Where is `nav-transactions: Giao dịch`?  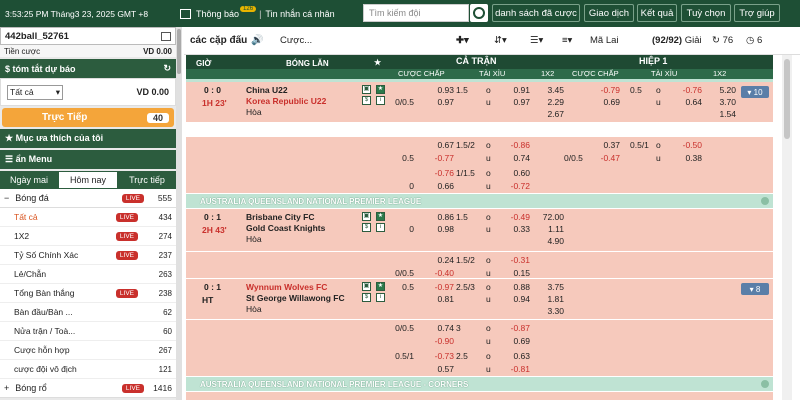 nav-transactions: Giao dịch is located at coordinates (609, 13).